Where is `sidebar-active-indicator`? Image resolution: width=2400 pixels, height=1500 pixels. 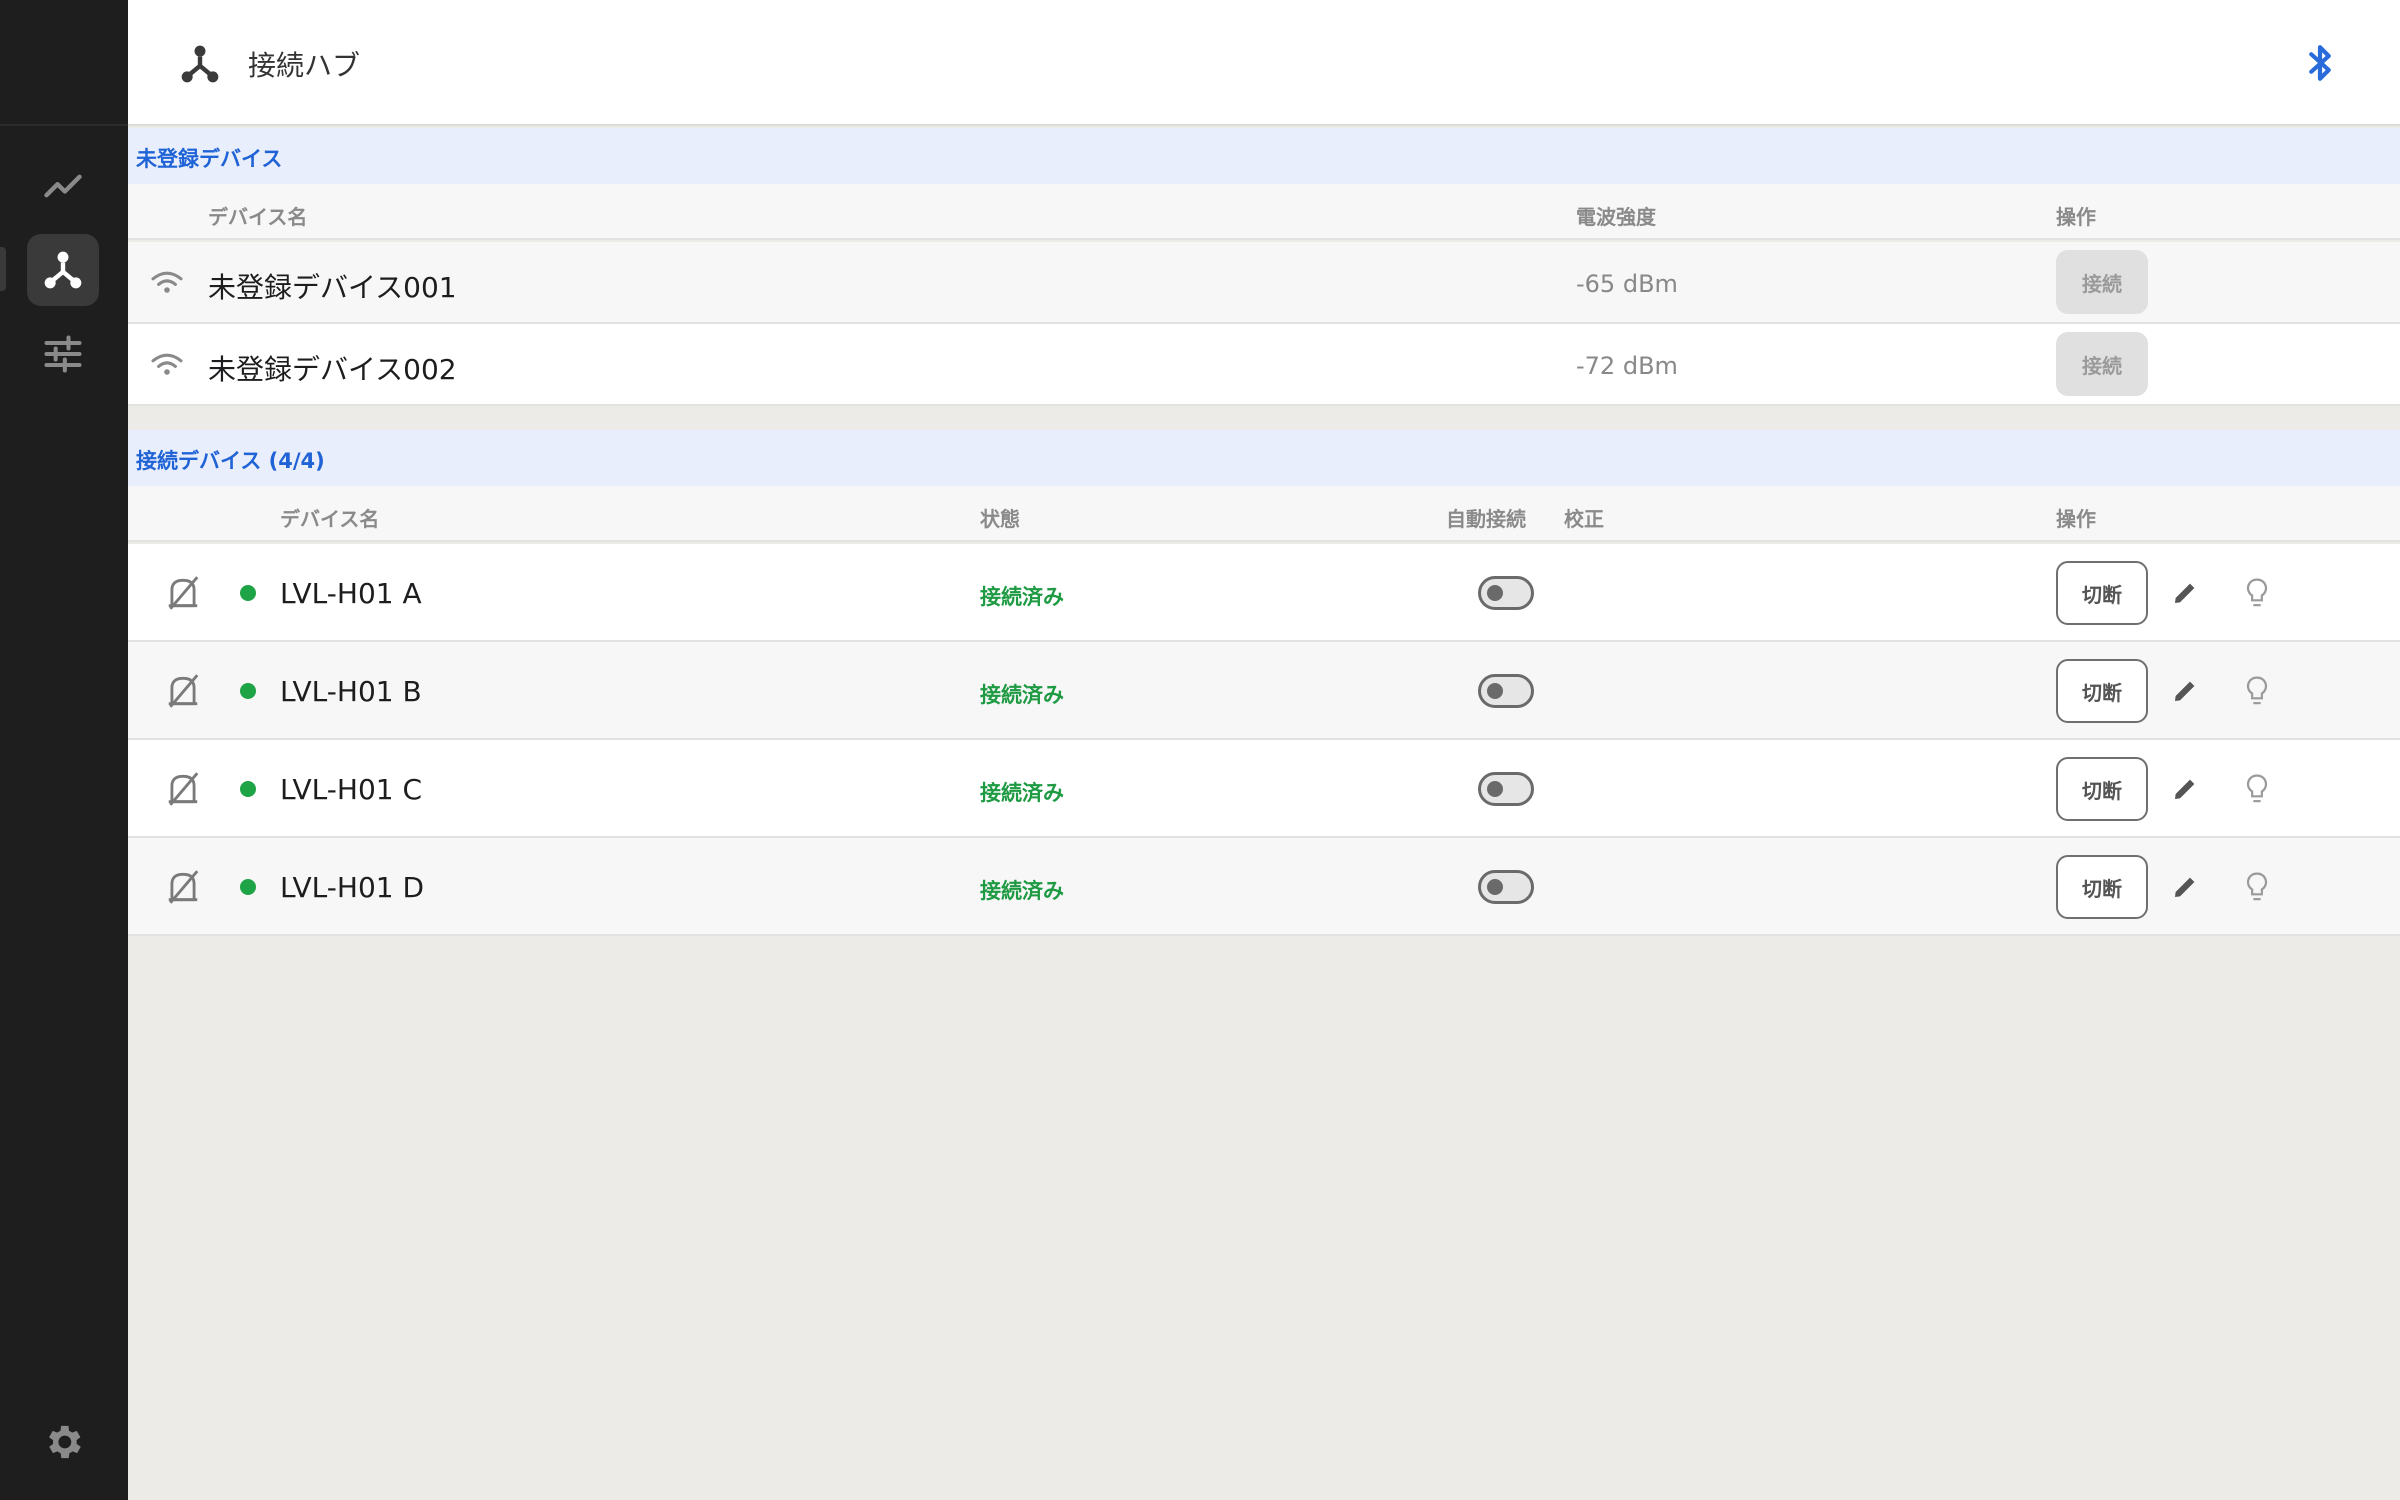
sidebar-active-indicator is located at coordinates (3, 269).